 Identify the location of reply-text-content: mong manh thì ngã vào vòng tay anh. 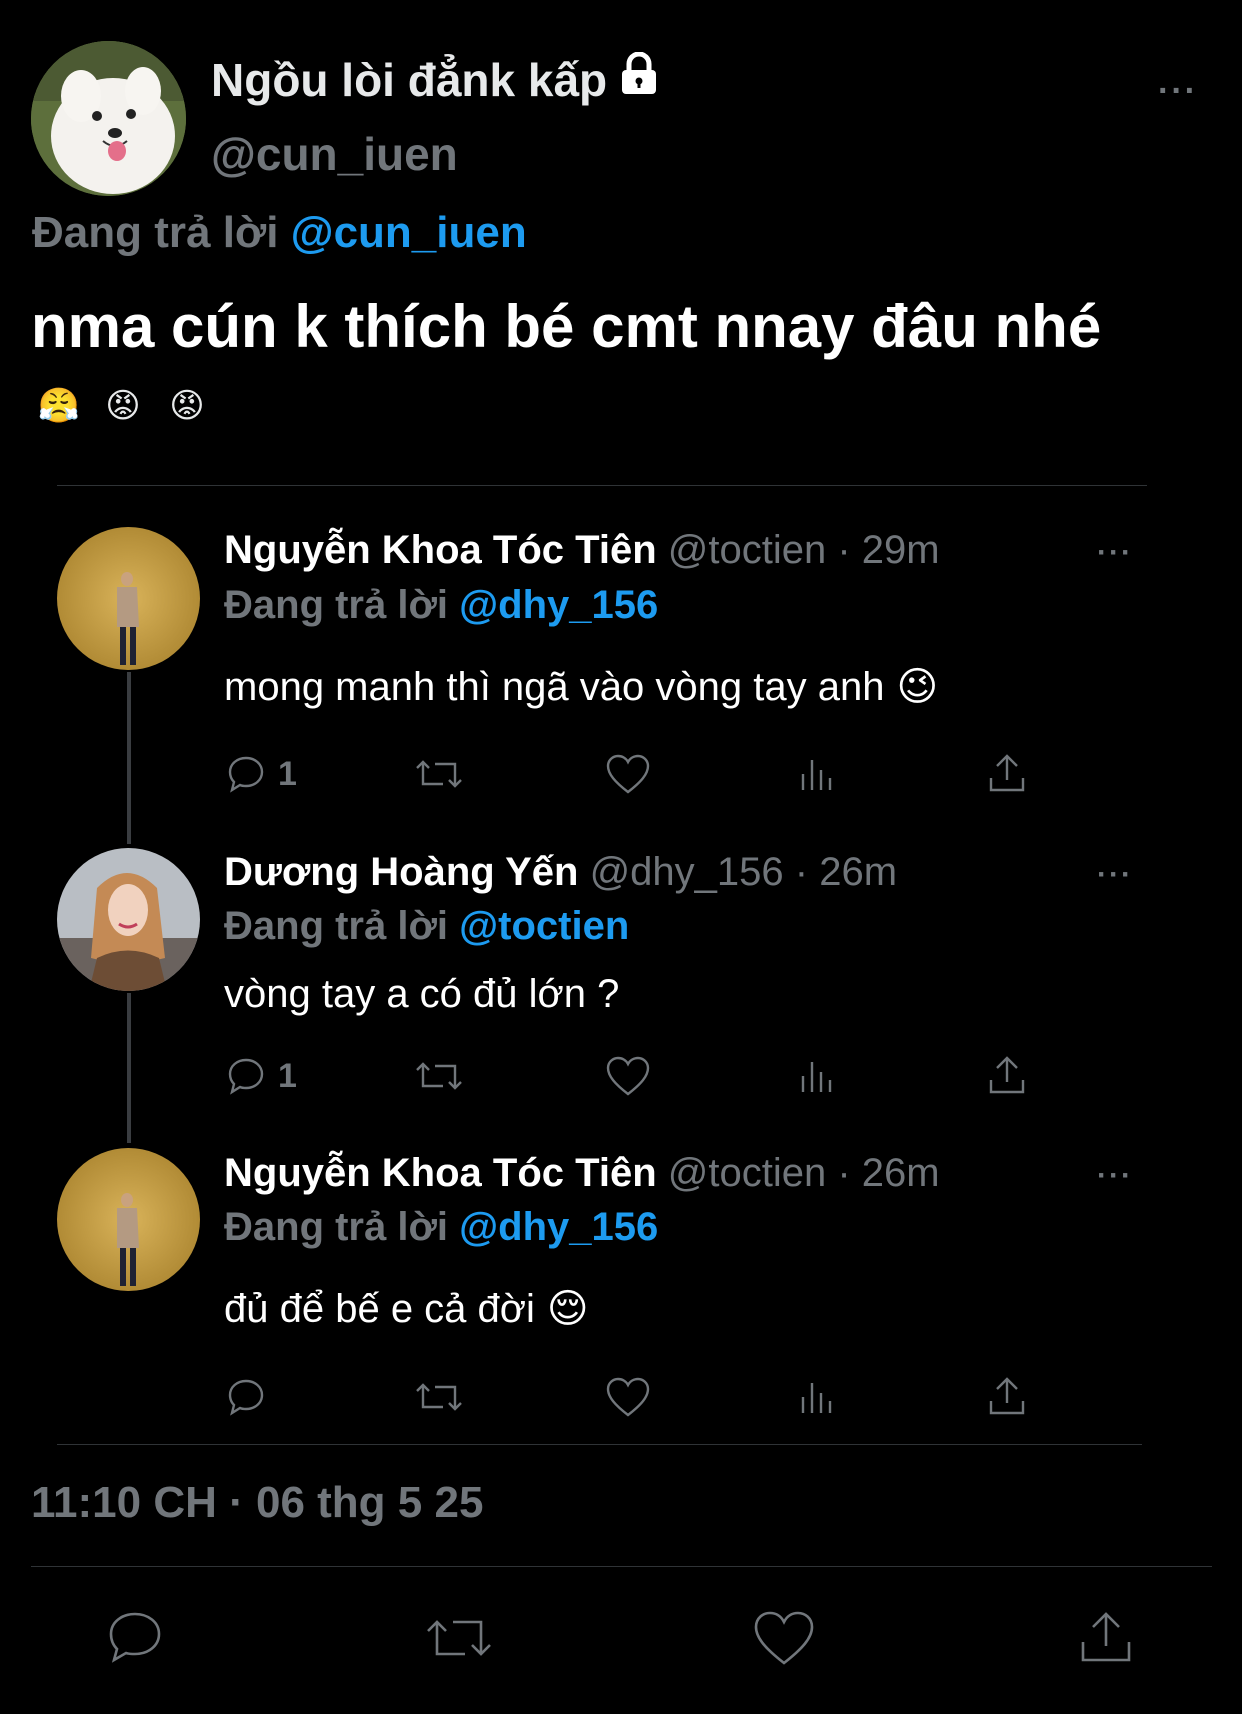
(554, 686).